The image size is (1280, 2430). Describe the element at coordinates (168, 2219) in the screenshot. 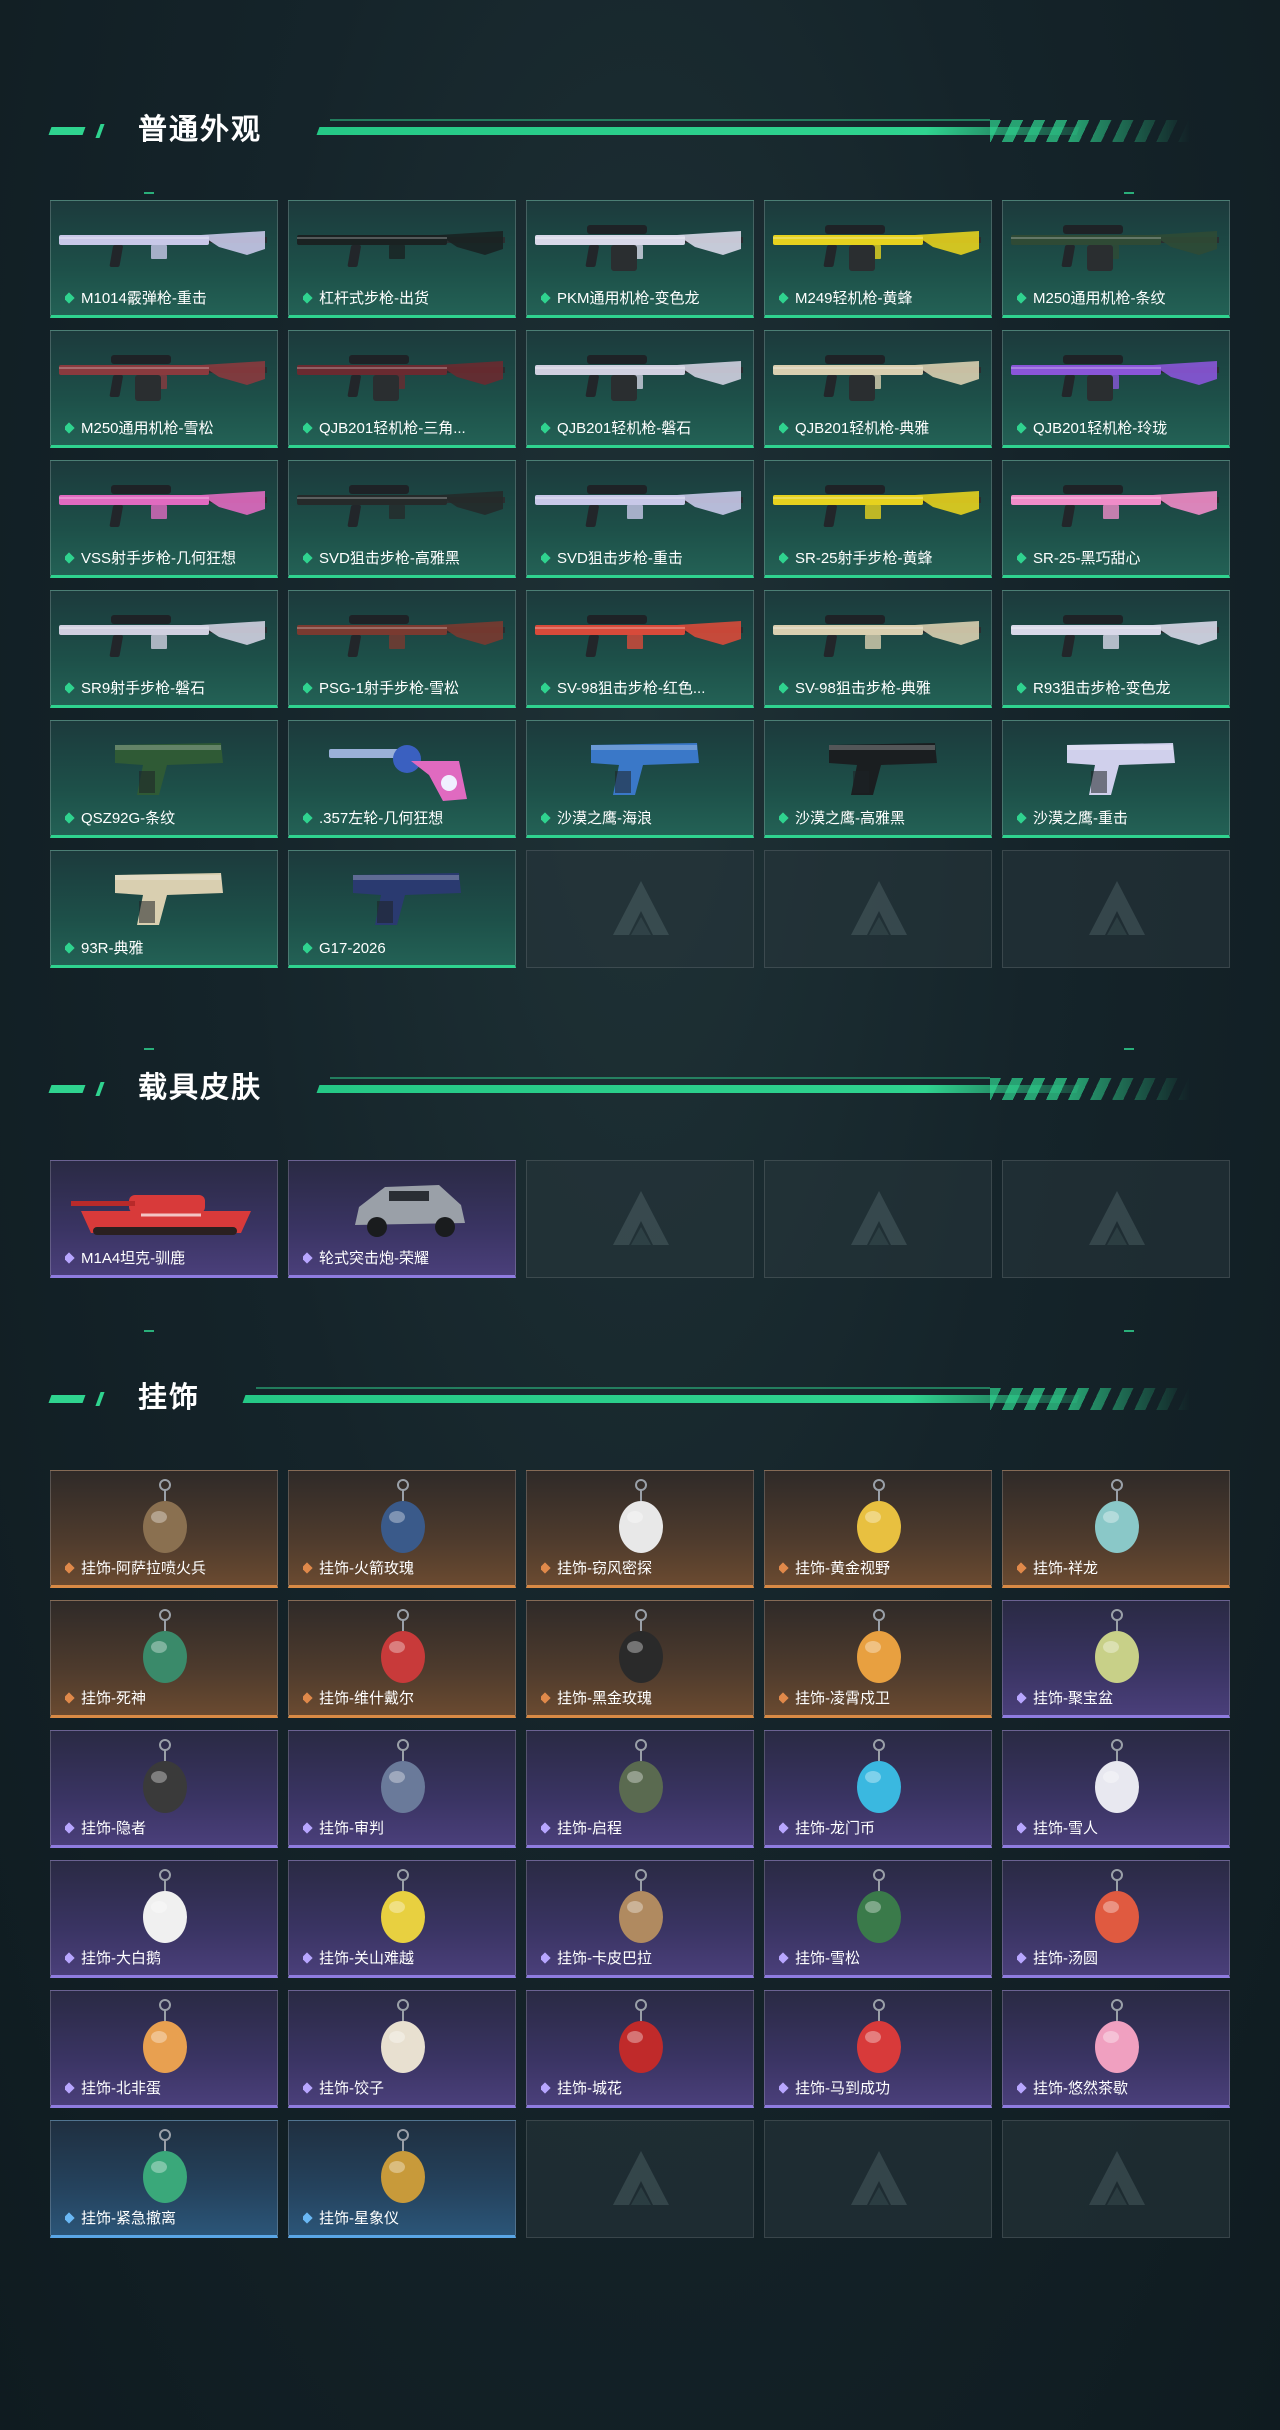

I see `item-label: 挂饰-紧急撤离` at that location.